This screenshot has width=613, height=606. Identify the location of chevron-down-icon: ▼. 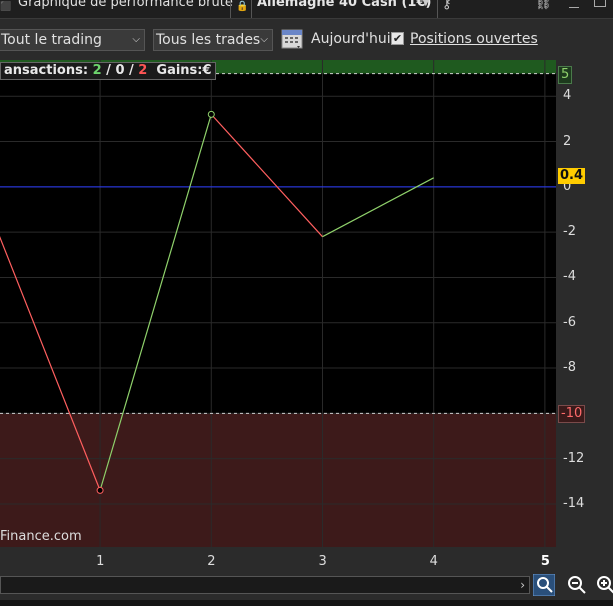
(426, 4).